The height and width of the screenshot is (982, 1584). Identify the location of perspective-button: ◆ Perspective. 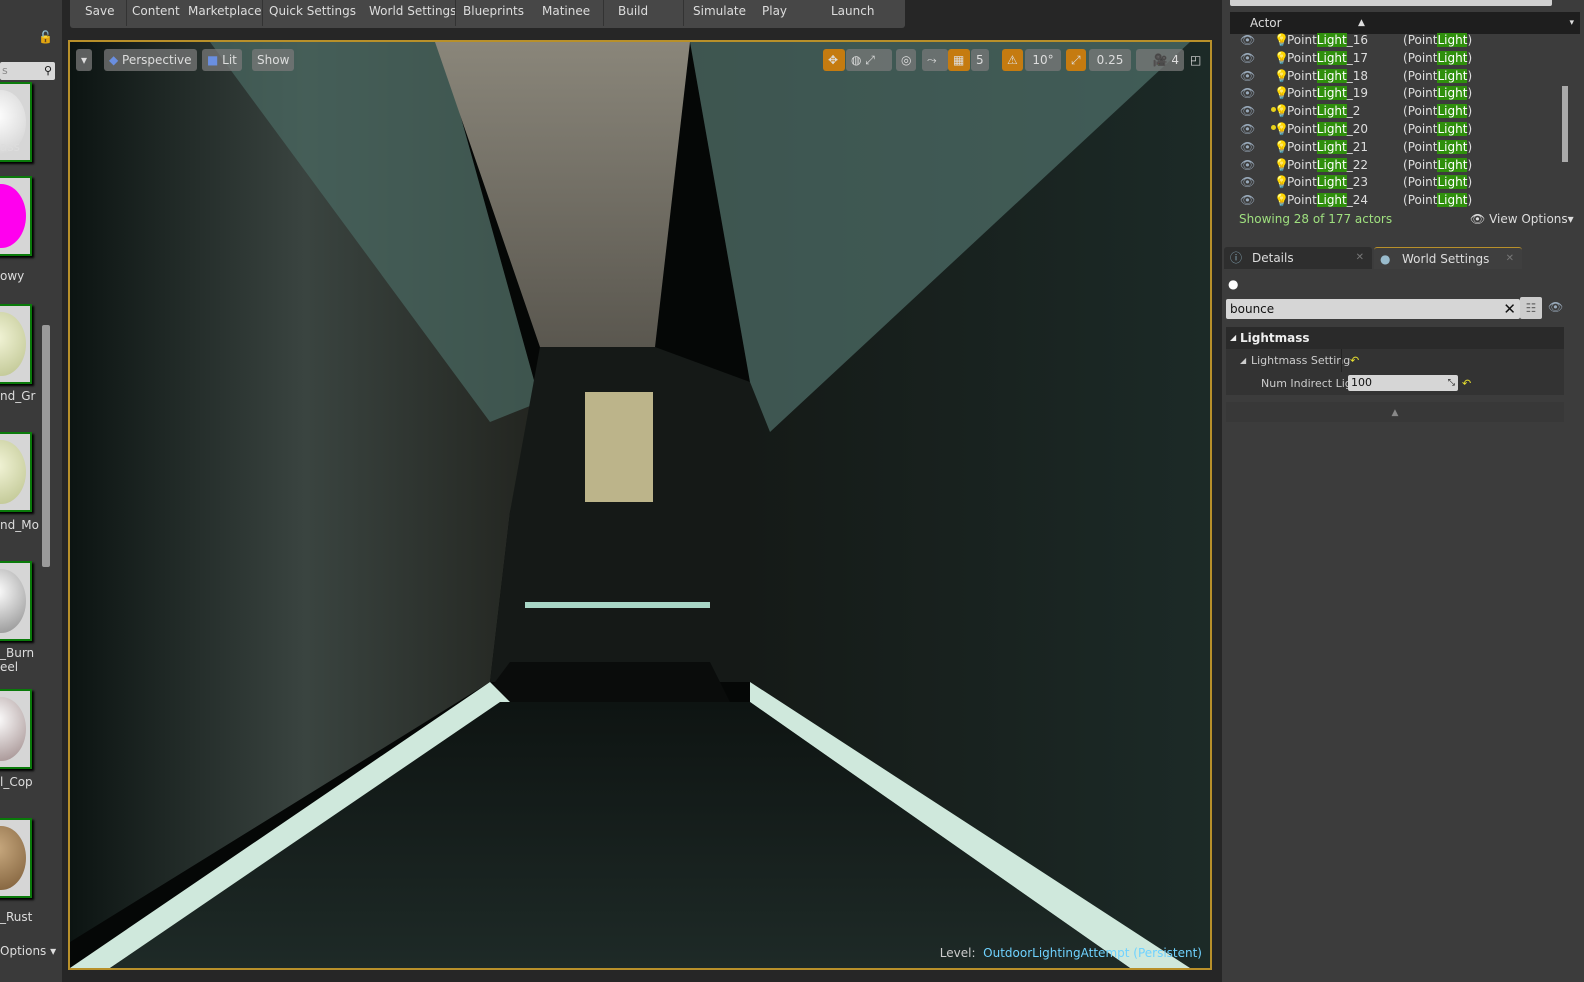
(150, 60).